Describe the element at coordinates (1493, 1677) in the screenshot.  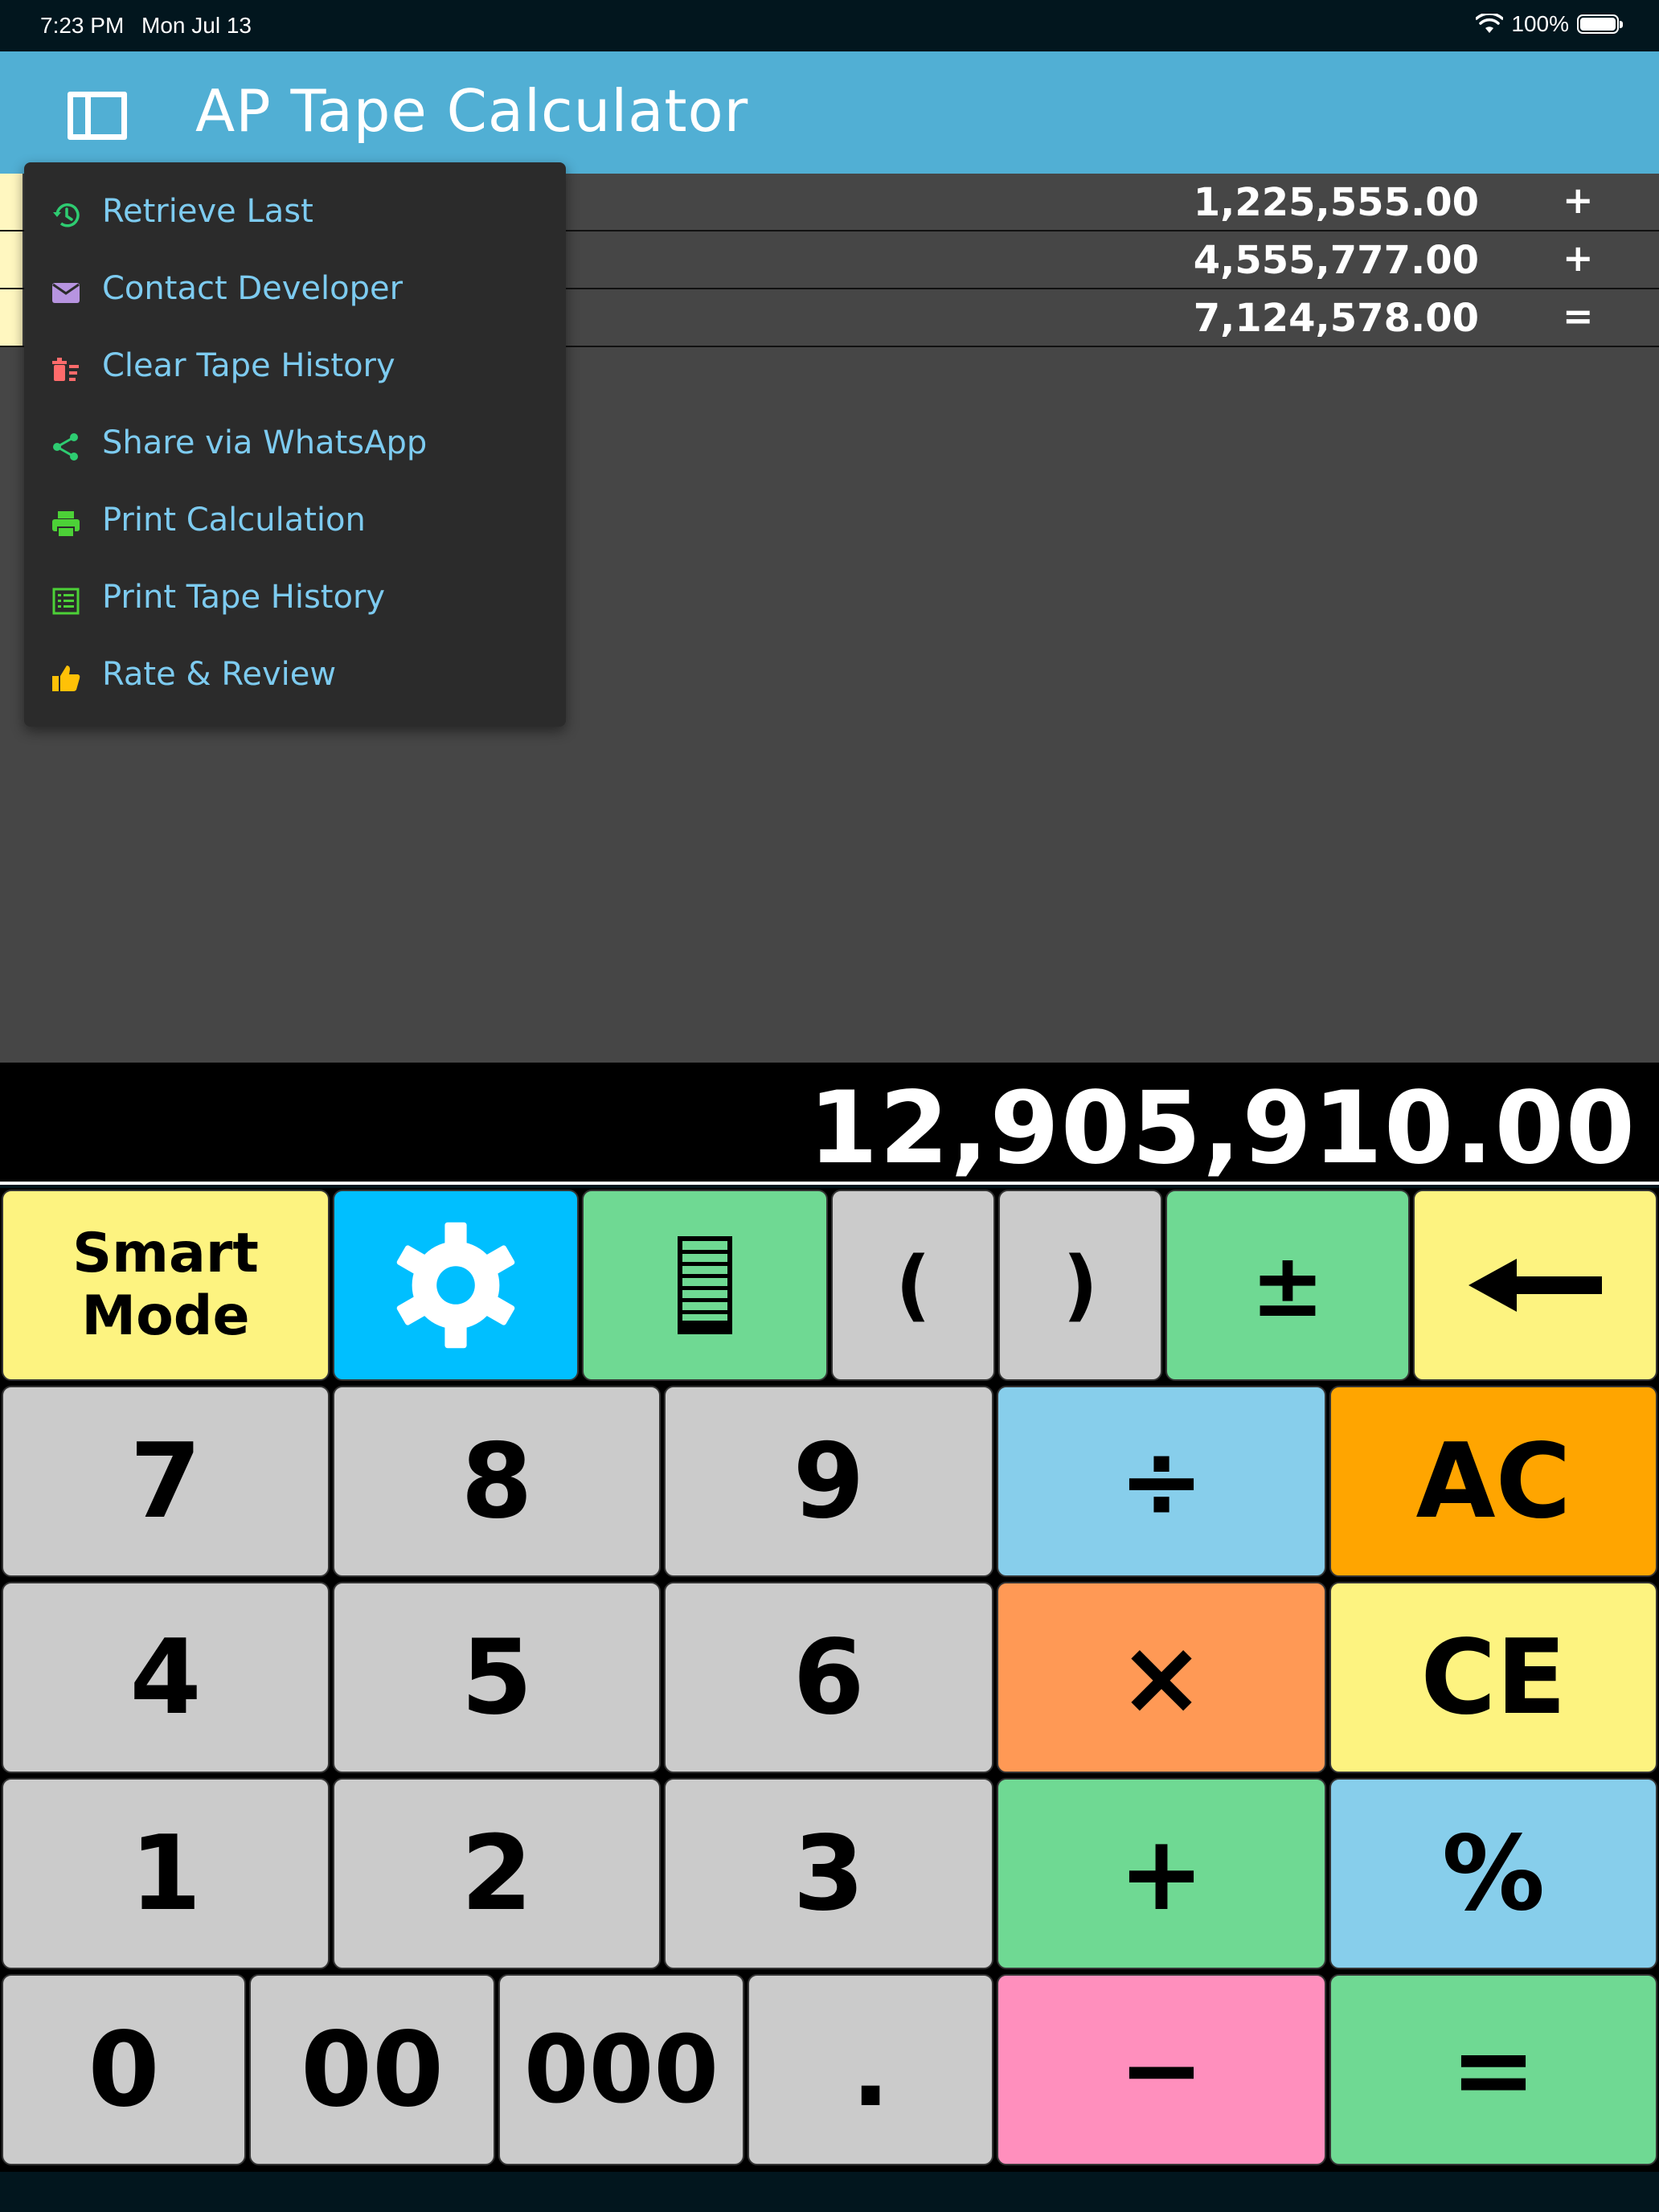
I see `clear-entry-button: CE` at that location.